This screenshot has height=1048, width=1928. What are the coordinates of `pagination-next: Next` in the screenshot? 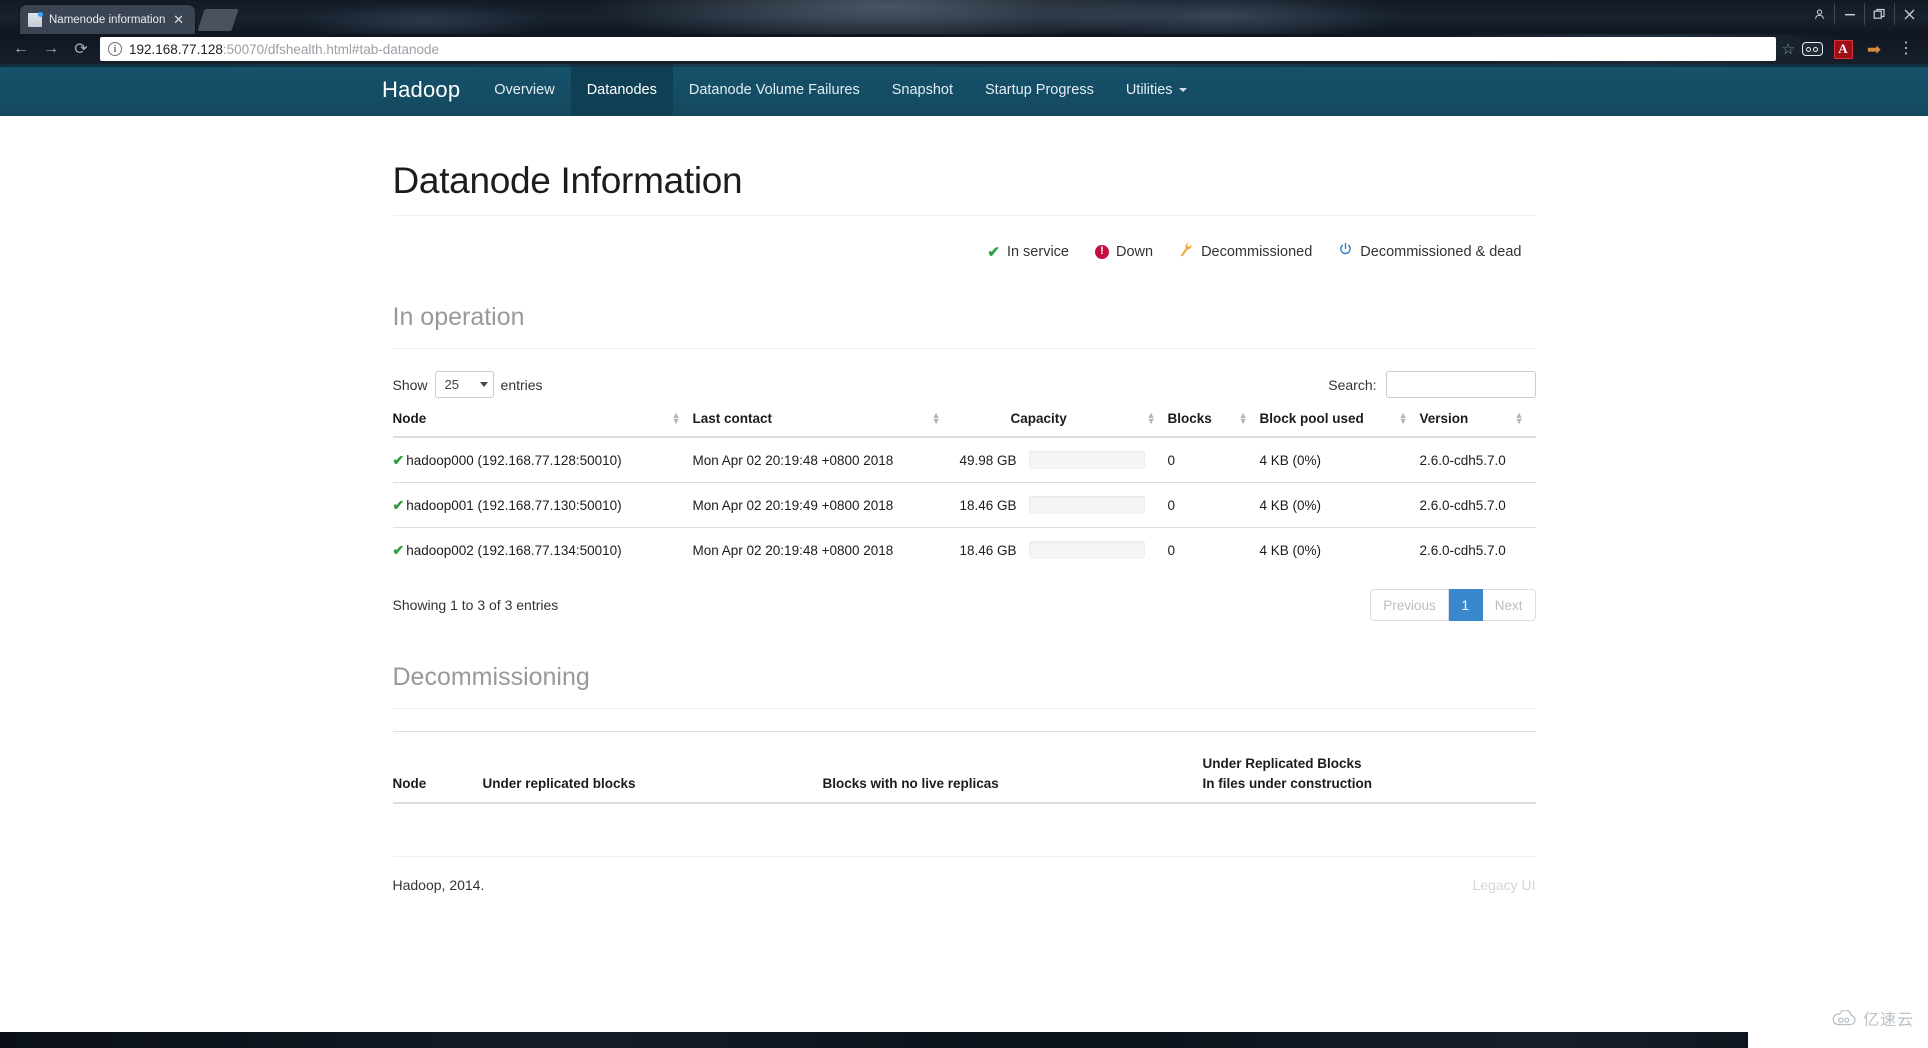 It's located at (1509, 605).